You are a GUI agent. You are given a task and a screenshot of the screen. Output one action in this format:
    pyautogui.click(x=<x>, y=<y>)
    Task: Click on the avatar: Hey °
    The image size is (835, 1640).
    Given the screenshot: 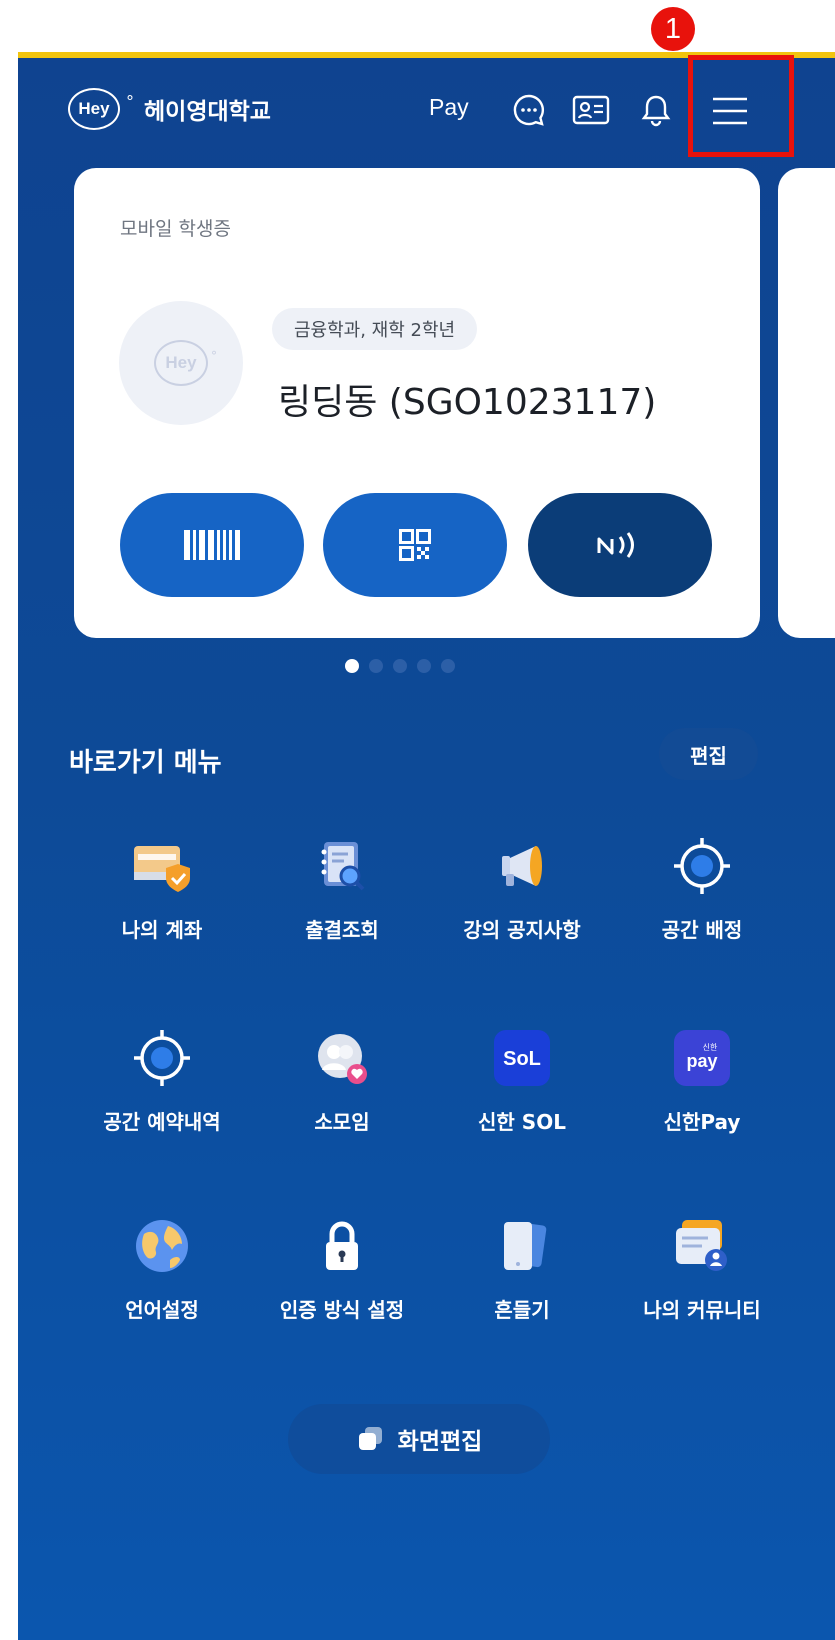 What is the action you would take?
    pyautogui.click(x=181, y=363)
    